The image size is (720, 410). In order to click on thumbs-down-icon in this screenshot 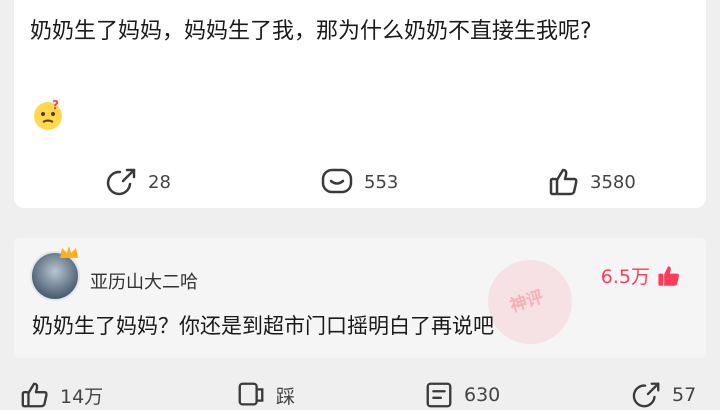, I will do `click(251, 394)`.